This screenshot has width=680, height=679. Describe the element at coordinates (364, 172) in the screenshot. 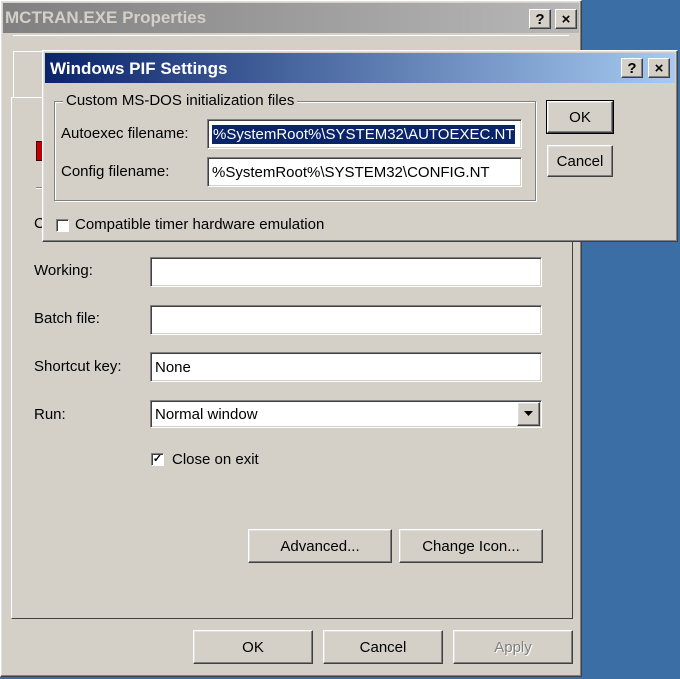

I see `config-input: %SystemRoot%\SYSTEM32\CONFIG.NT` at that location.